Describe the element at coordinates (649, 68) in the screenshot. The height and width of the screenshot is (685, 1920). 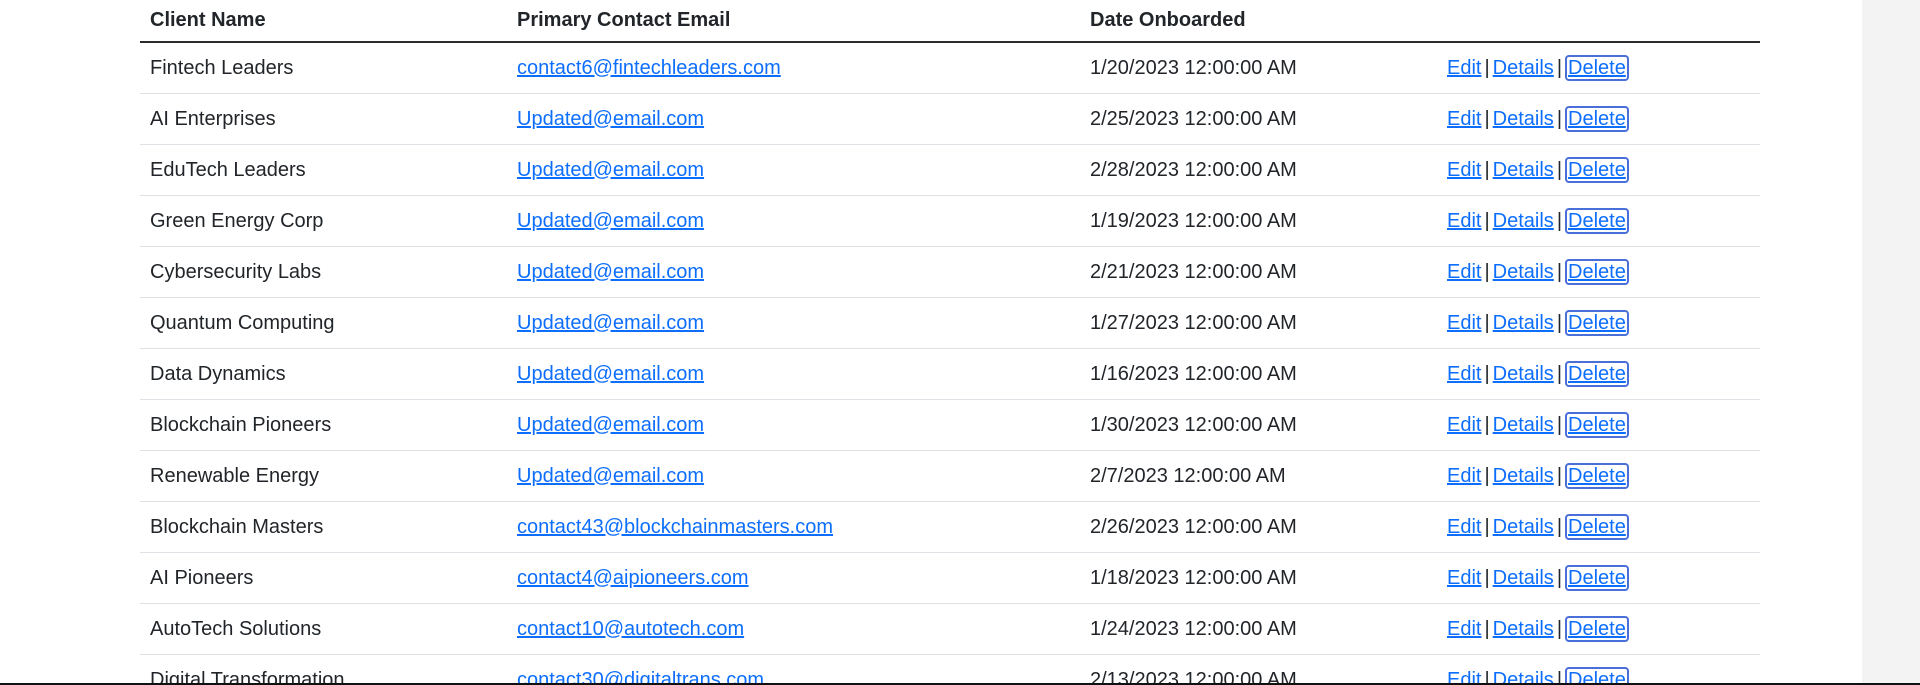
I see `contact-email-link: contact6@fintechleaders.com` at that location.